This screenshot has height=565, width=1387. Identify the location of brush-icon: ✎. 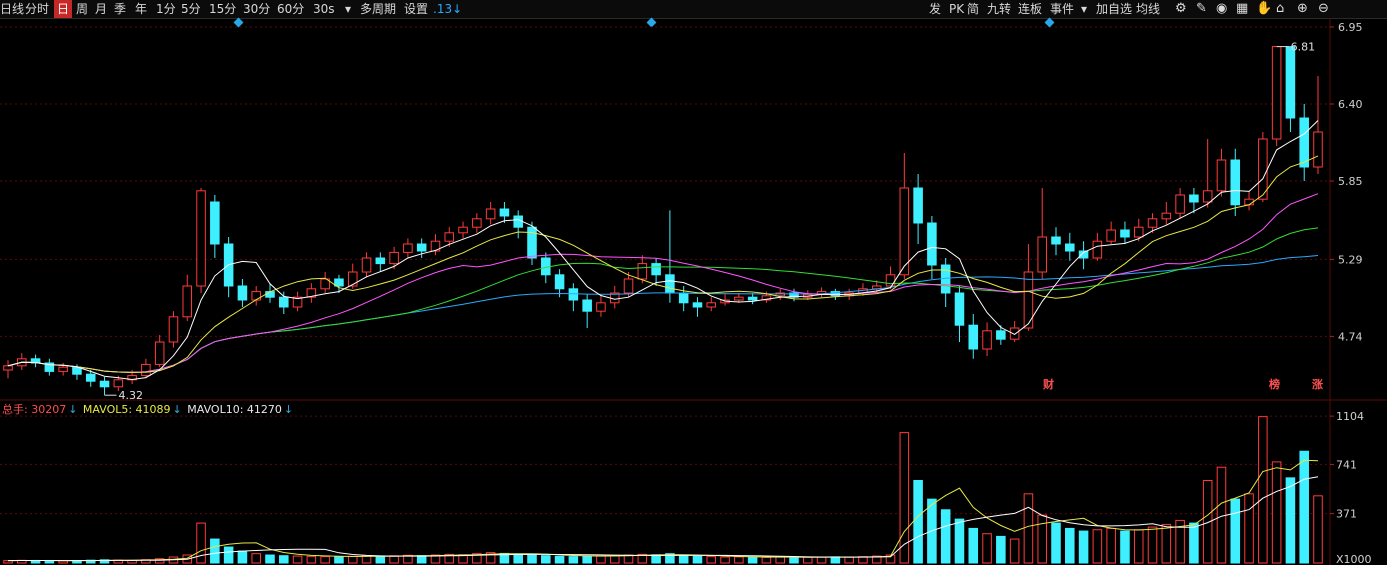
(1201, 9).